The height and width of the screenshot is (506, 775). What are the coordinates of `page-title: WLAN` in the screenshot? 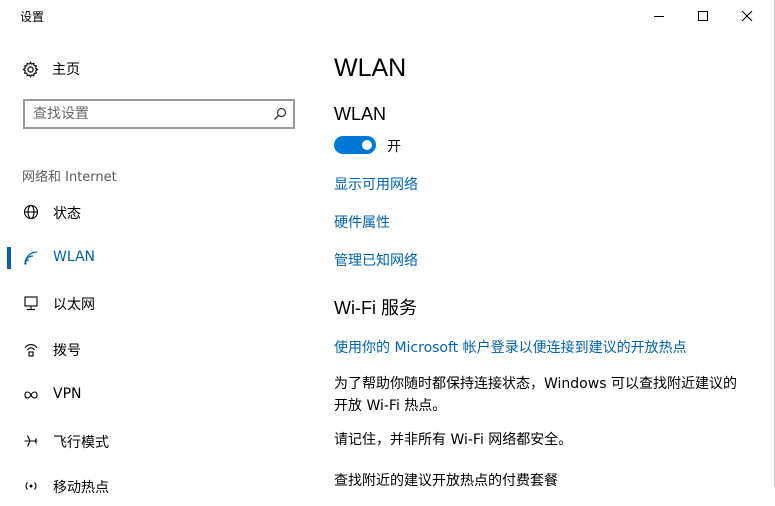 It's located at (370, 68).